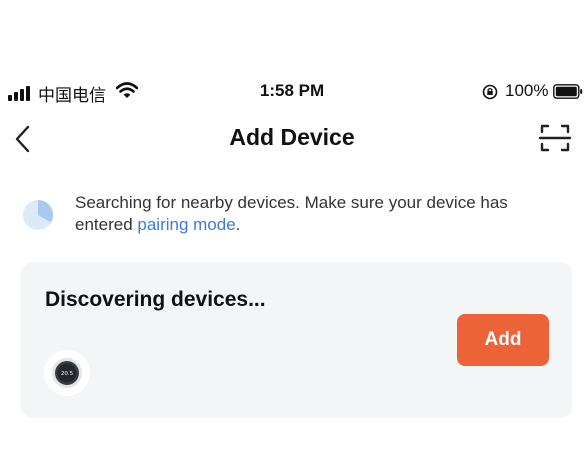 The image size is (584, 450). Describe the element at coordinates (568, 94) in the screenshot. I see `battery-icon` at that location.